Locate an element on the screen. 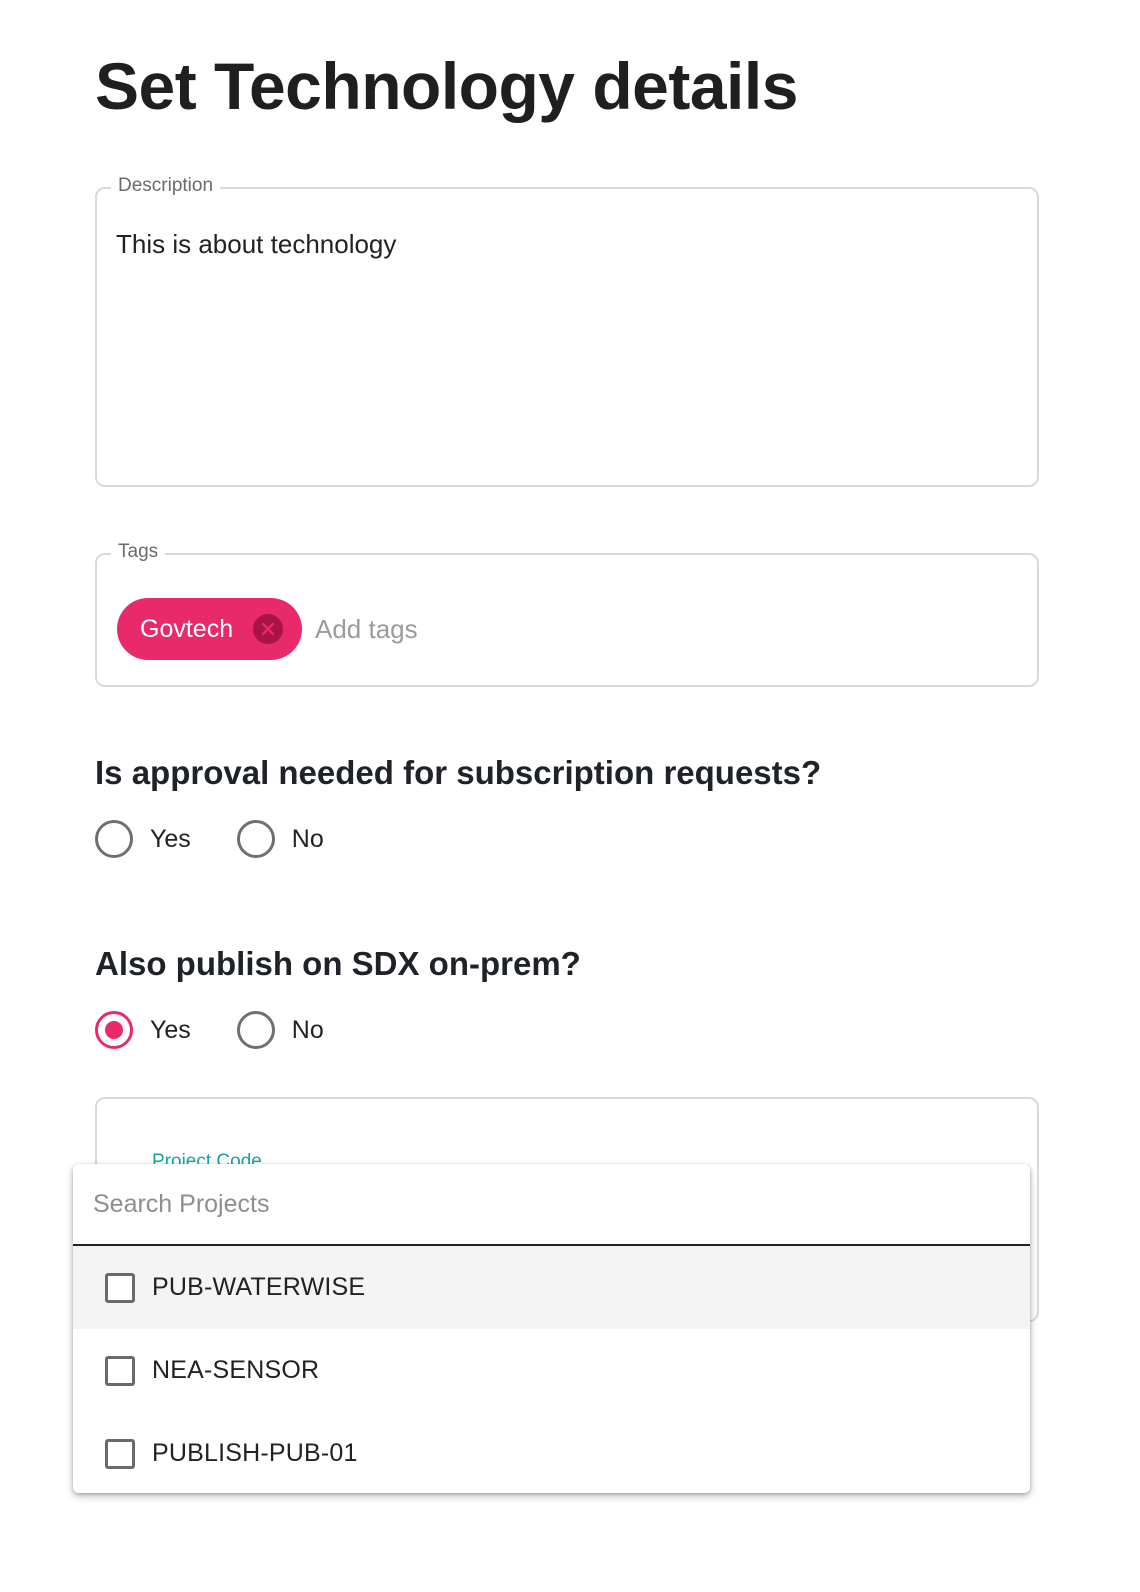  approval-no-option: No is located at coordinates (280, 839).